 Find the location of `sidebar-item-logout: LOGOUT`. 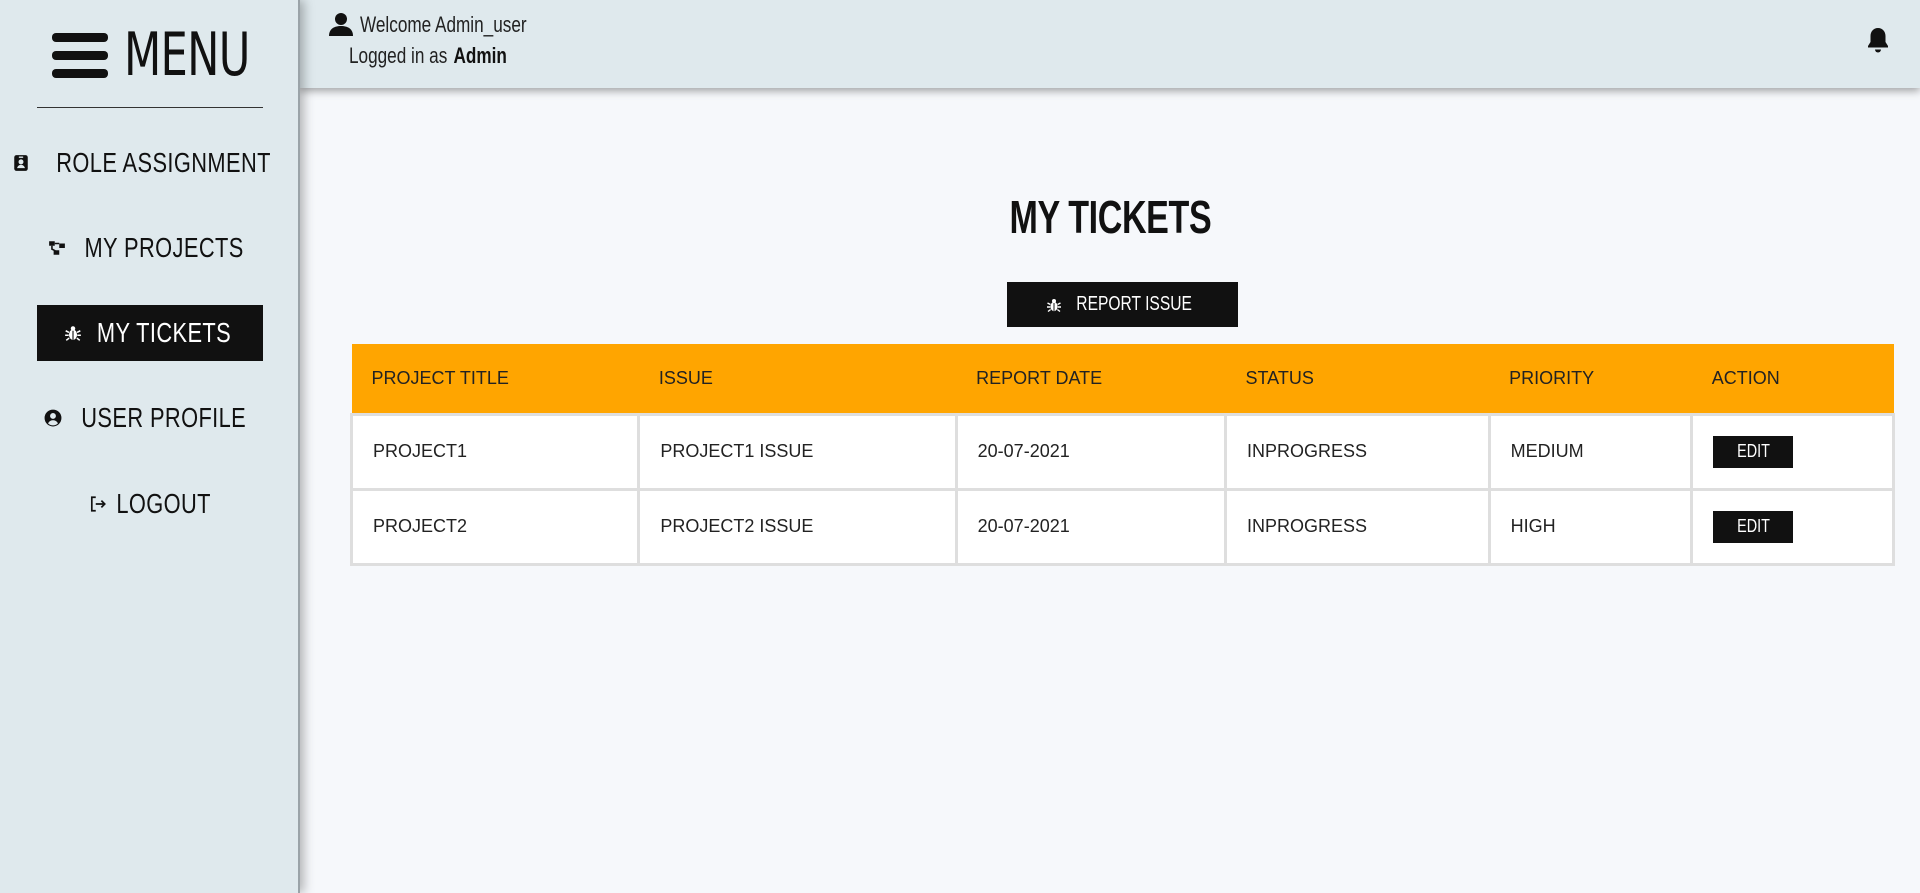

sidebar-item-logout: LOGOUT is located at coordinates (150, 504).